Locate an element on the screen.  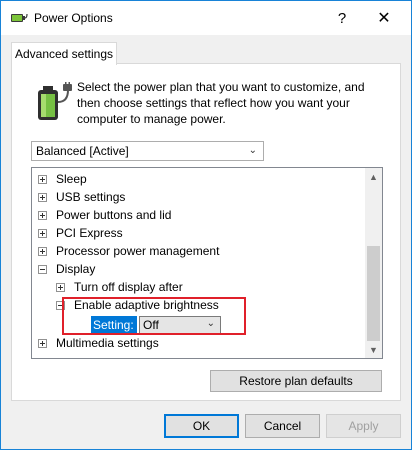
tree-item-sleep: Sleep is located at coordinates (197, 179).